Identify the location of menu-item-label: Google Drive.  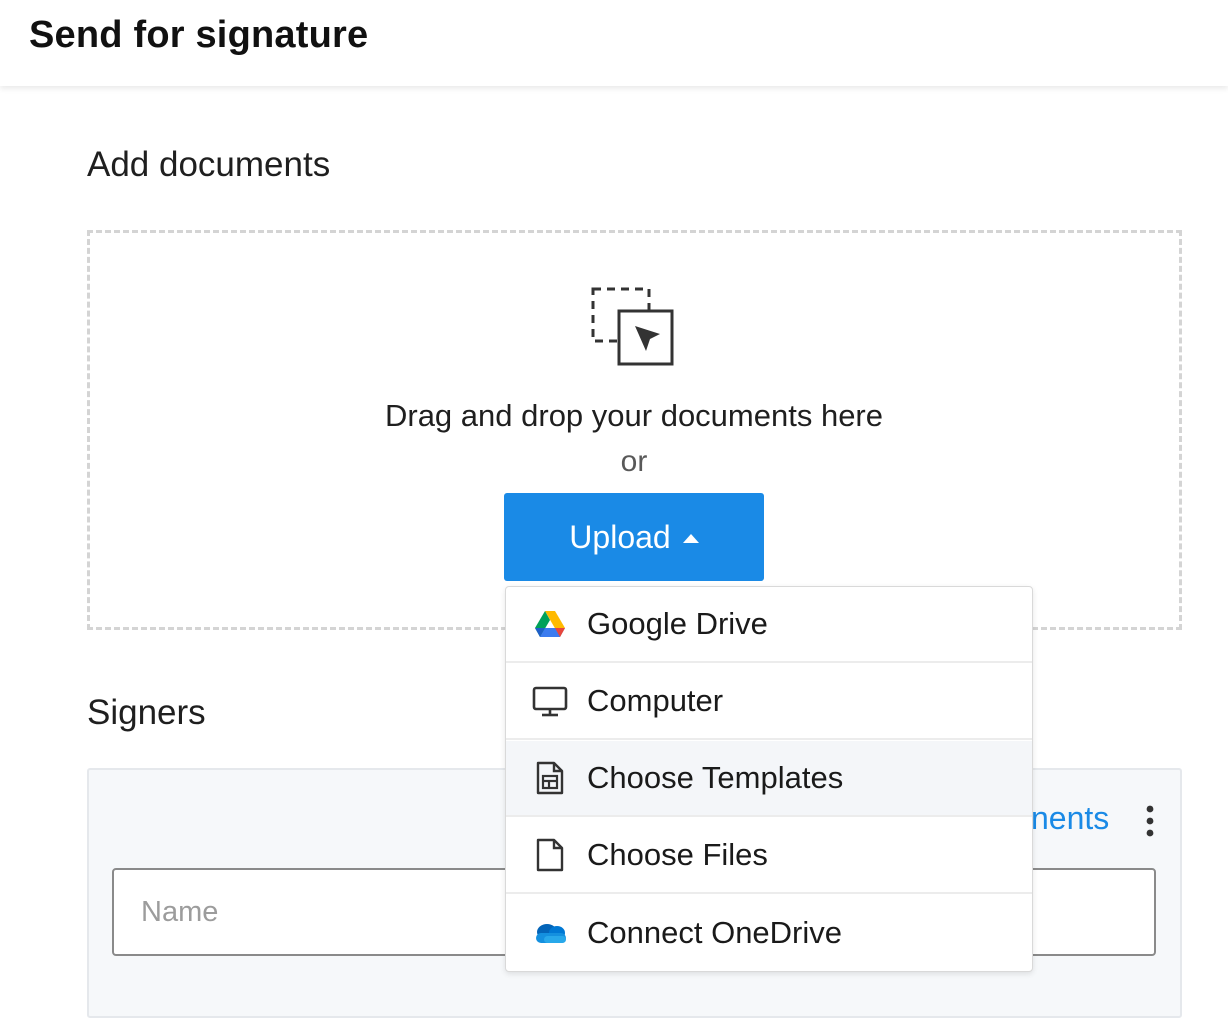
(677, 623).